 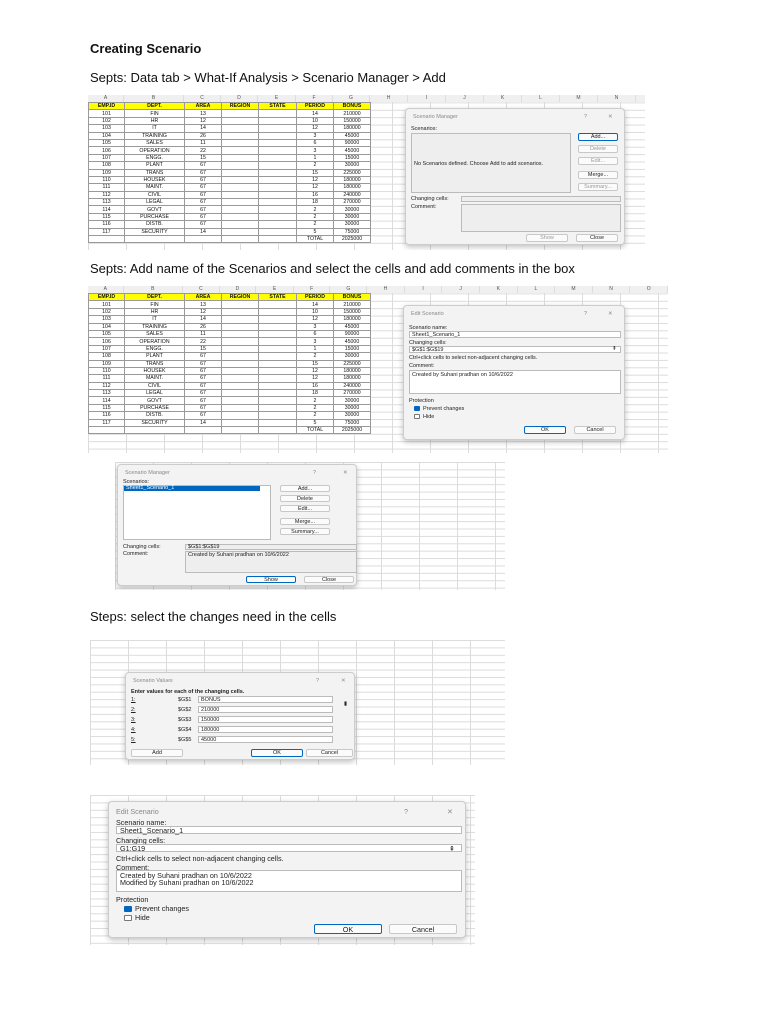 What do you see at coordinates (315, 326) in the screenshot?
I see `cell: 3` at bounding box center [315, 326].